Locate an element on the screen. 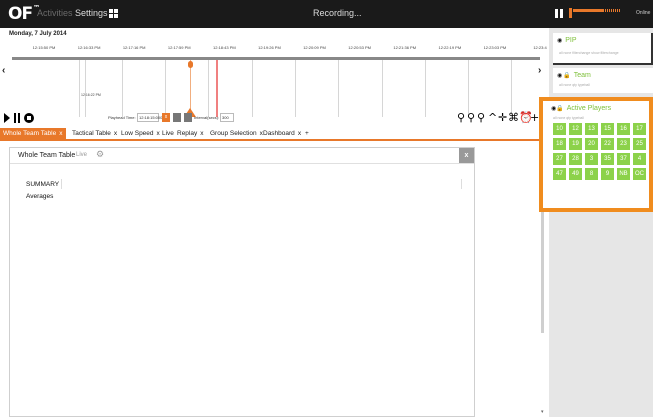 This screenshot has height=417, width=653. player-chip: 17 is located at coordinates (639, 129).